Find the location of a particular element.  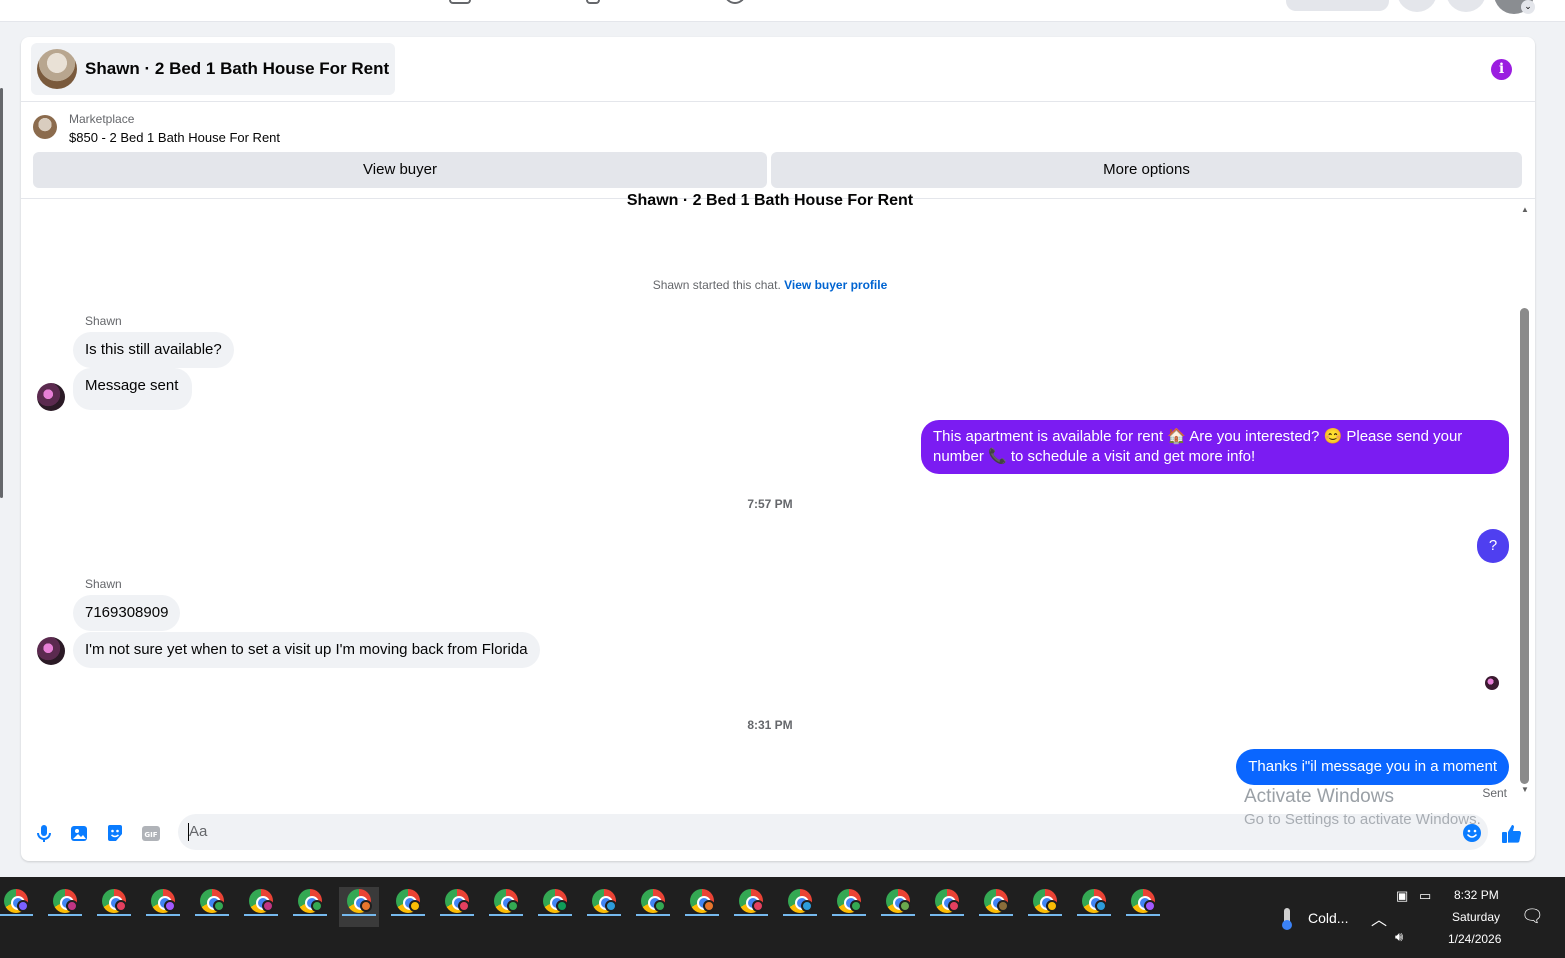

clock-time: 8:32 PM is located at coordinates (1476, 895).